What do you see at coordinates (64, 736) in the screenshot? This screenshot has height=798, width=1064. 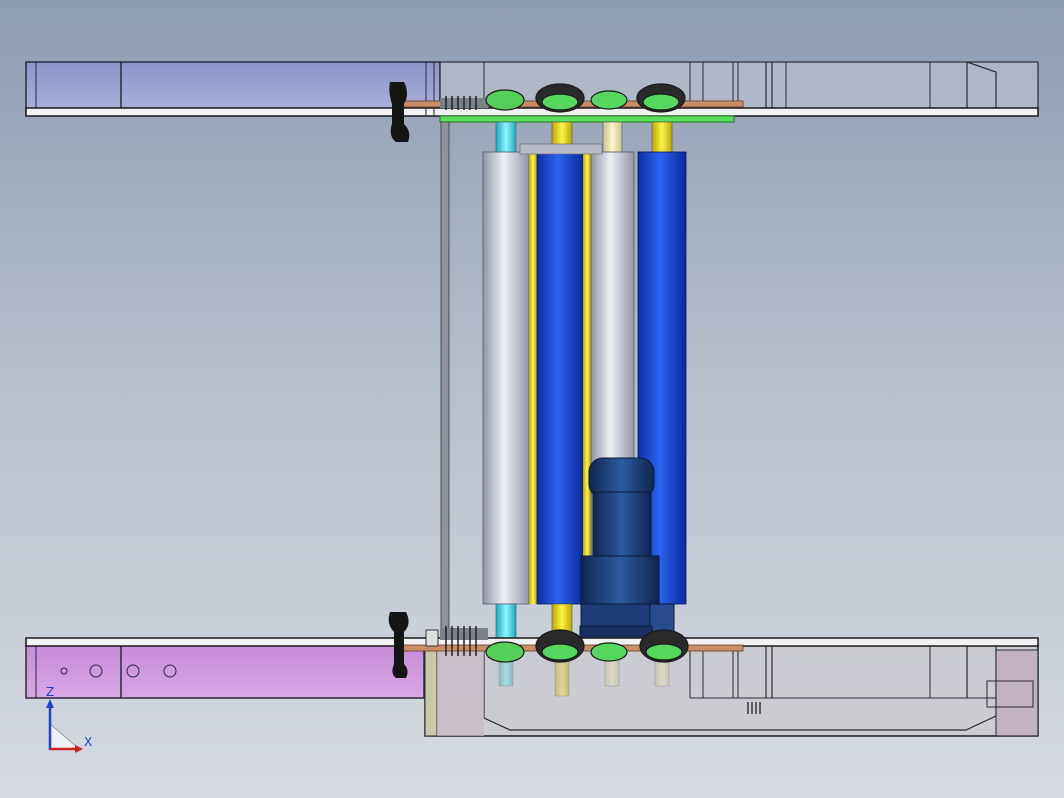 I see `triad-plane-icon` at bounding box center [64, 736].